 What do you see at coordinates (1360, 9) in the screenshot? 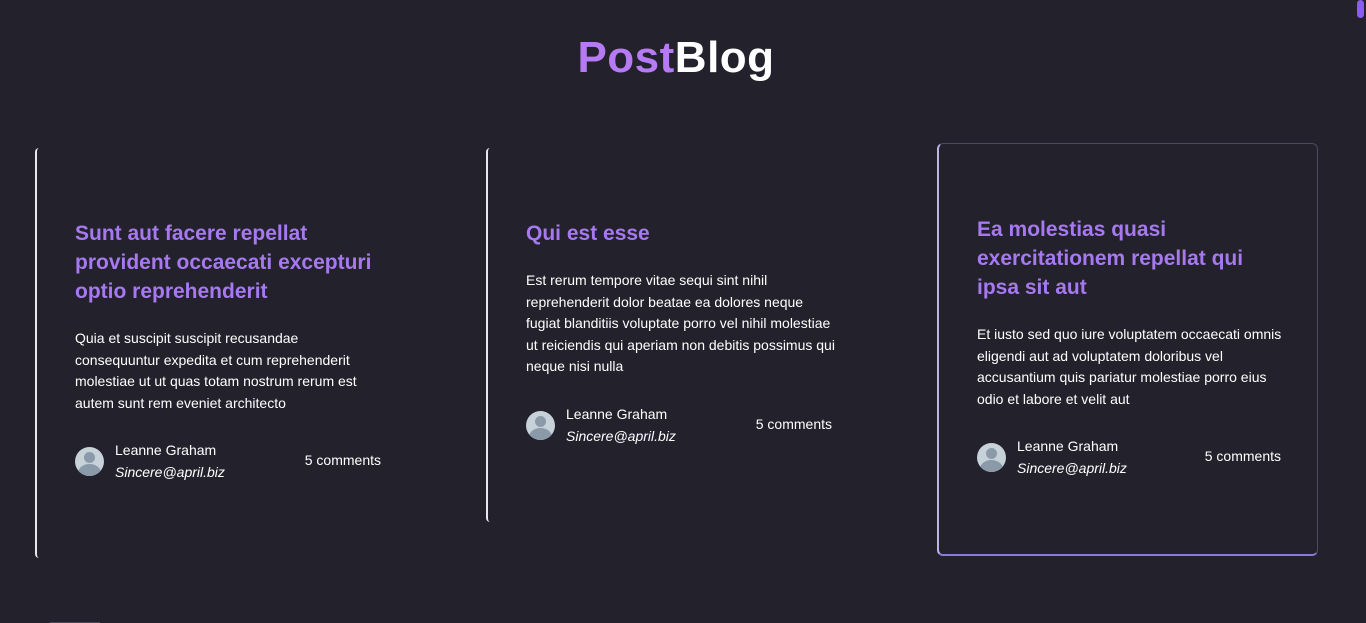
I see `scrollbar-thumb` at bounding box center [1360, 9].